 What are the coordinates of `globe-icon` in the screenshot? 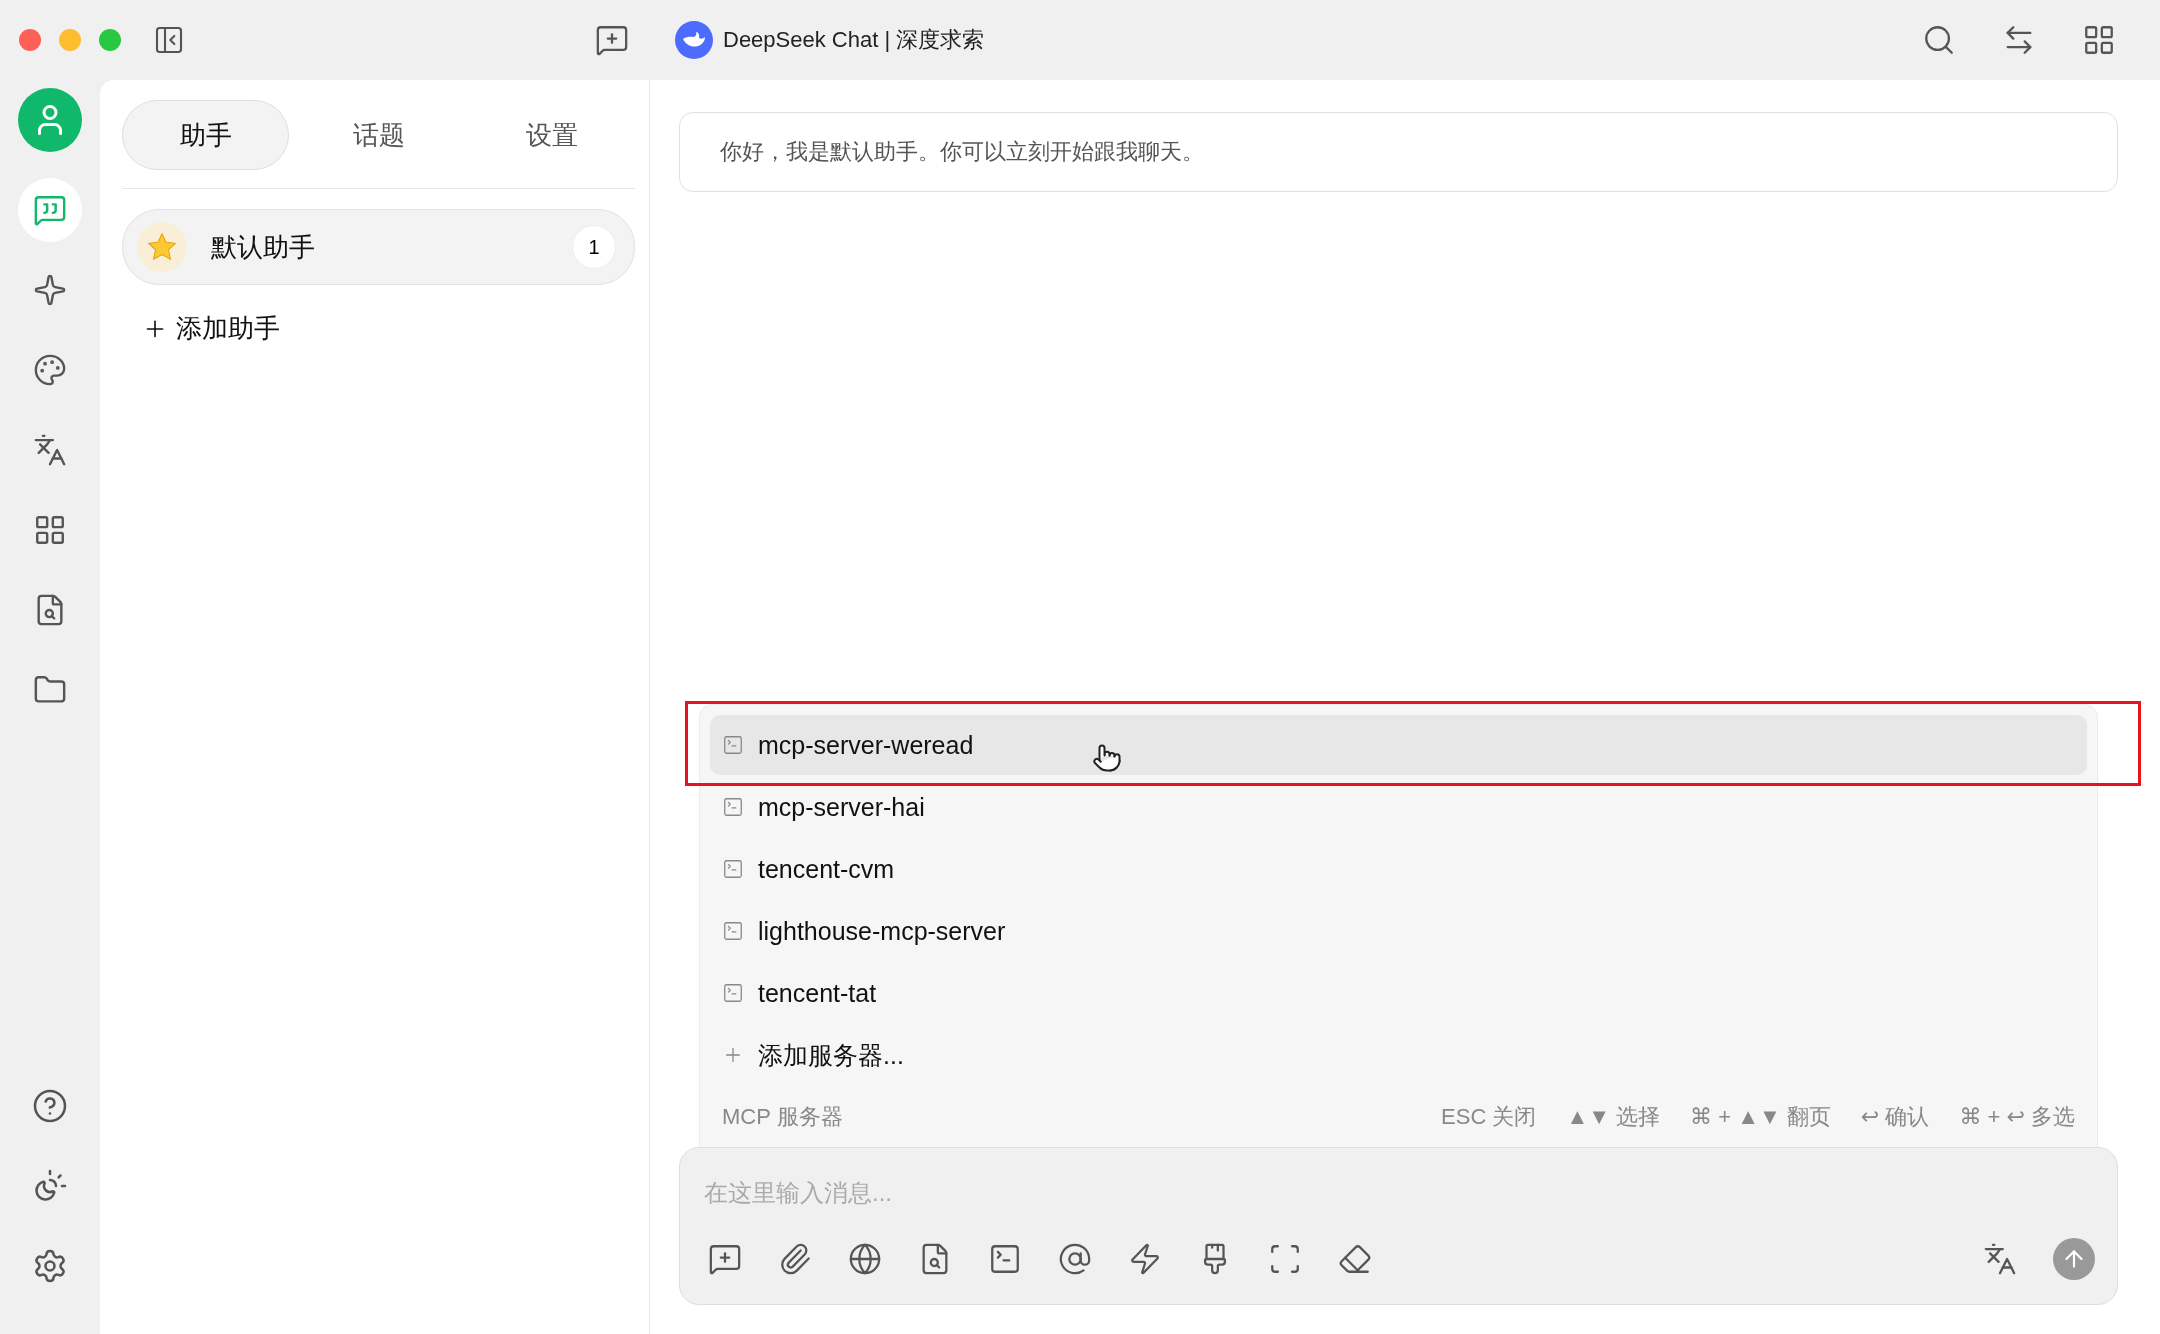 It's located at (865, 1259).